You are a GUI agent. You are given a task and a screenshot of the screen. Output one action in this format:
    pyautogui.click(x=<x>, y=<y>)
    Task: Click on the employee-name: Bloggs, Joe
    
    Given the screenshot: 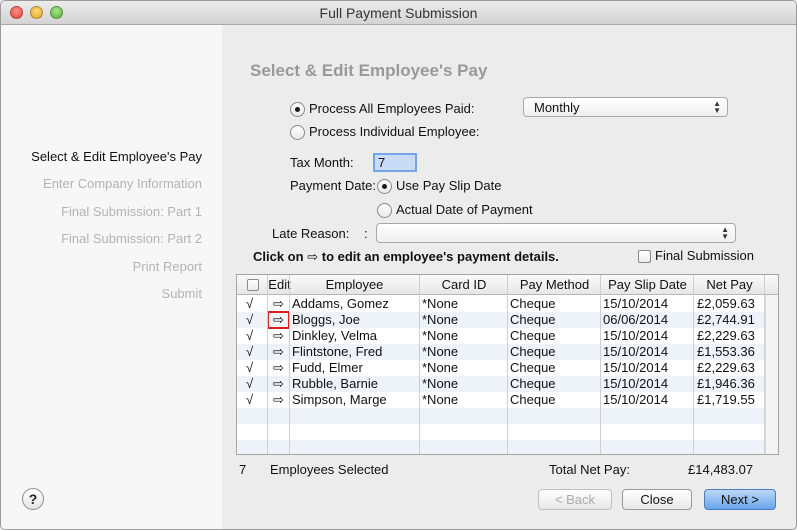 What is the action you would take?
    pyautogui.click(x=326, y=319)
    